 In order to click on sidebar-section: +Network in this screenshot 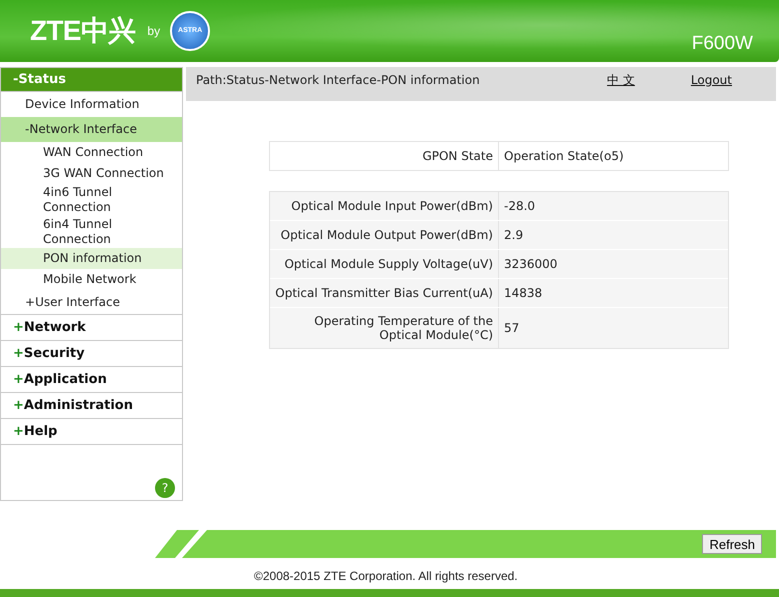, I will do `click(91, 327)`.